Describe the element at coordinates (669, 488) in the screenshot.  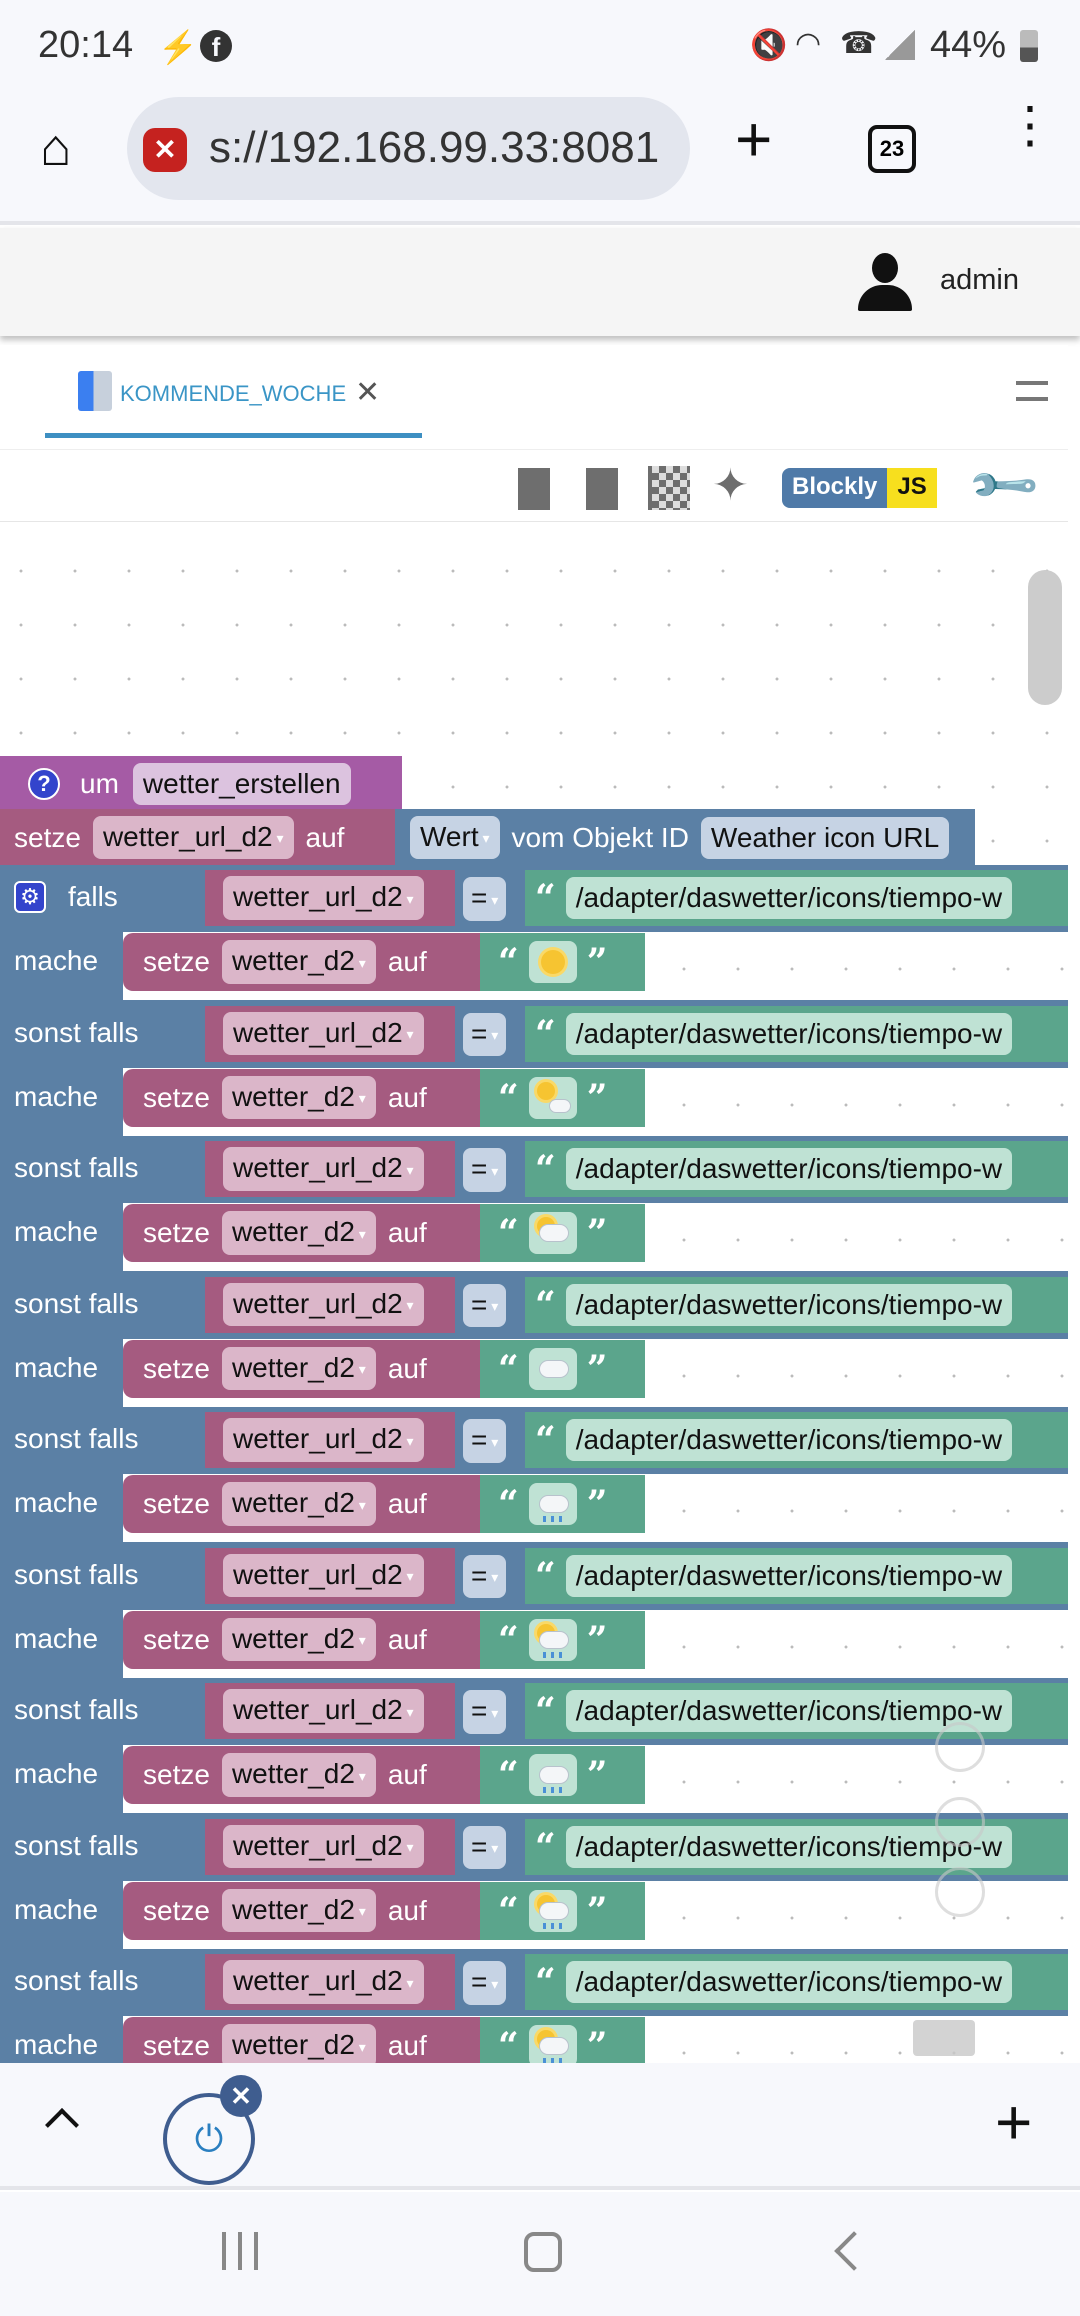
I see `checkered-flag-icon` at that location.